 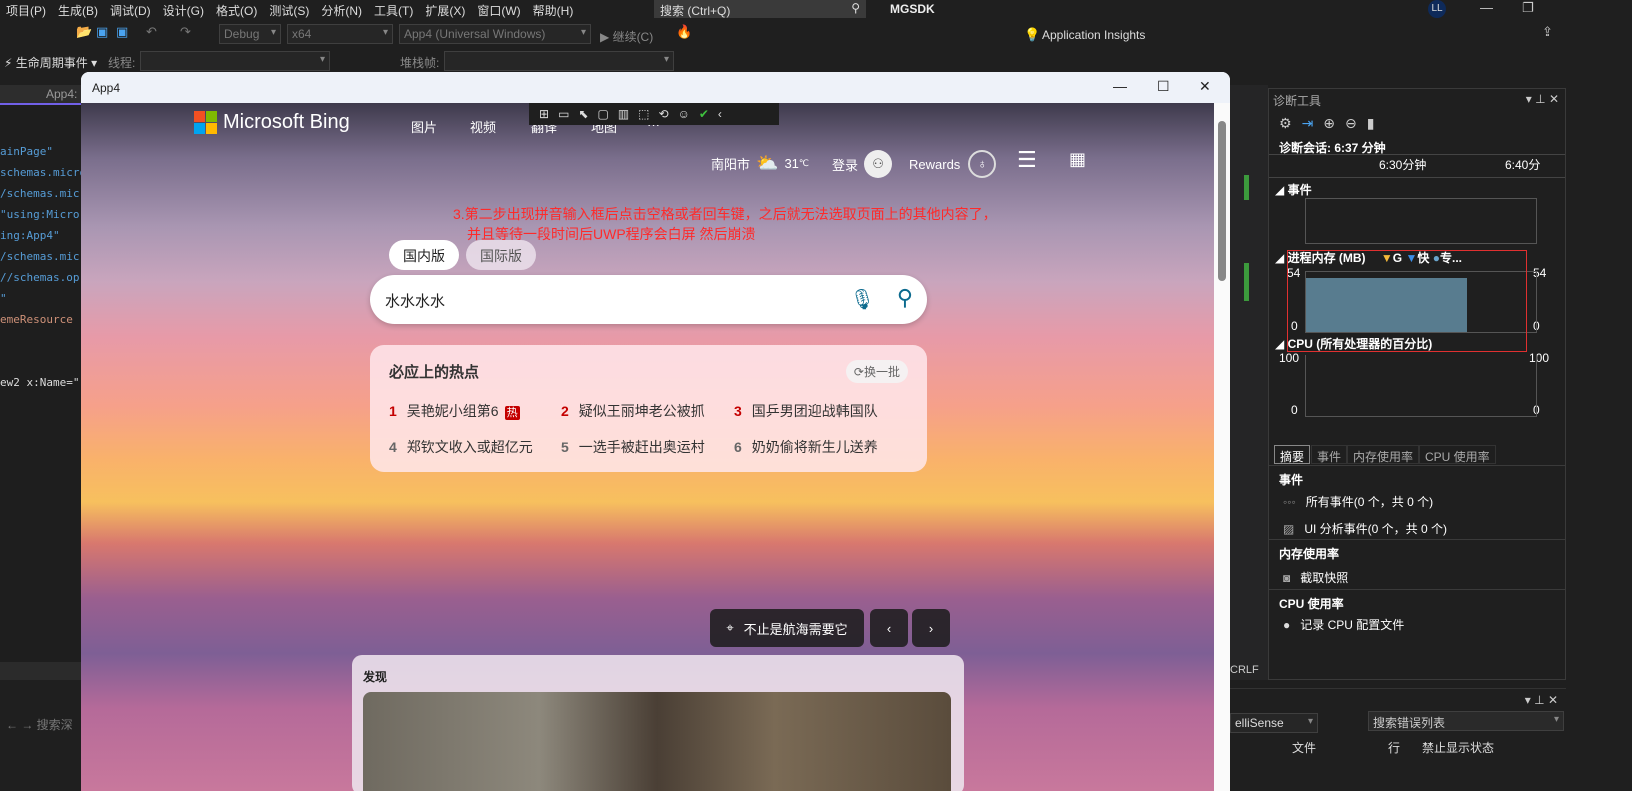 What do you see at coordinates (862, 299) in the screenshot?
I see `microphone-icon: 🎙` at bounding box center [862, 299].